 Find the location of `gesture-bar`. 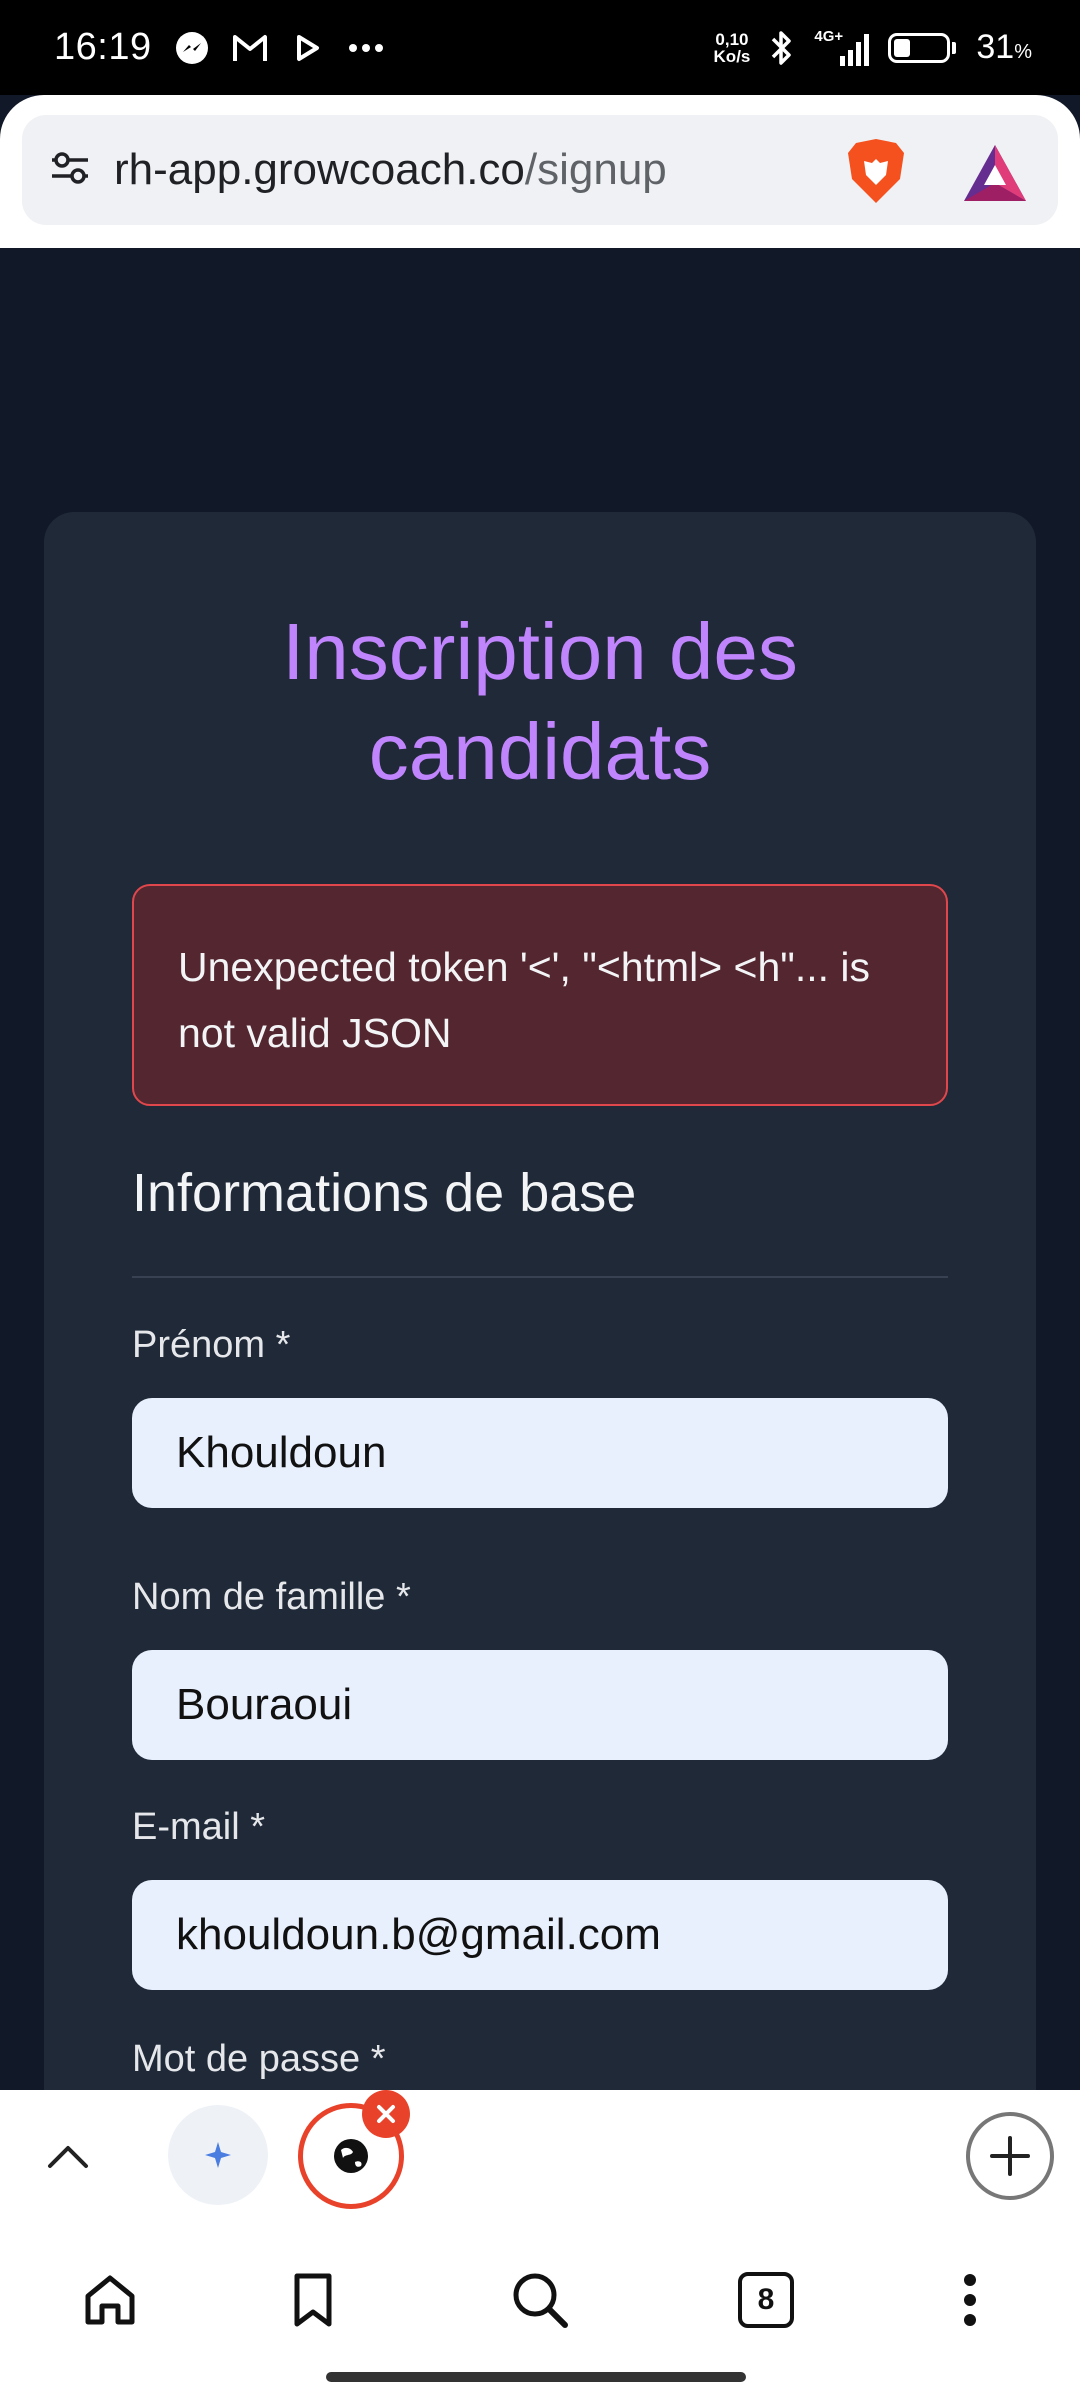

gesture-bar is located at coordinates (536, 2377).